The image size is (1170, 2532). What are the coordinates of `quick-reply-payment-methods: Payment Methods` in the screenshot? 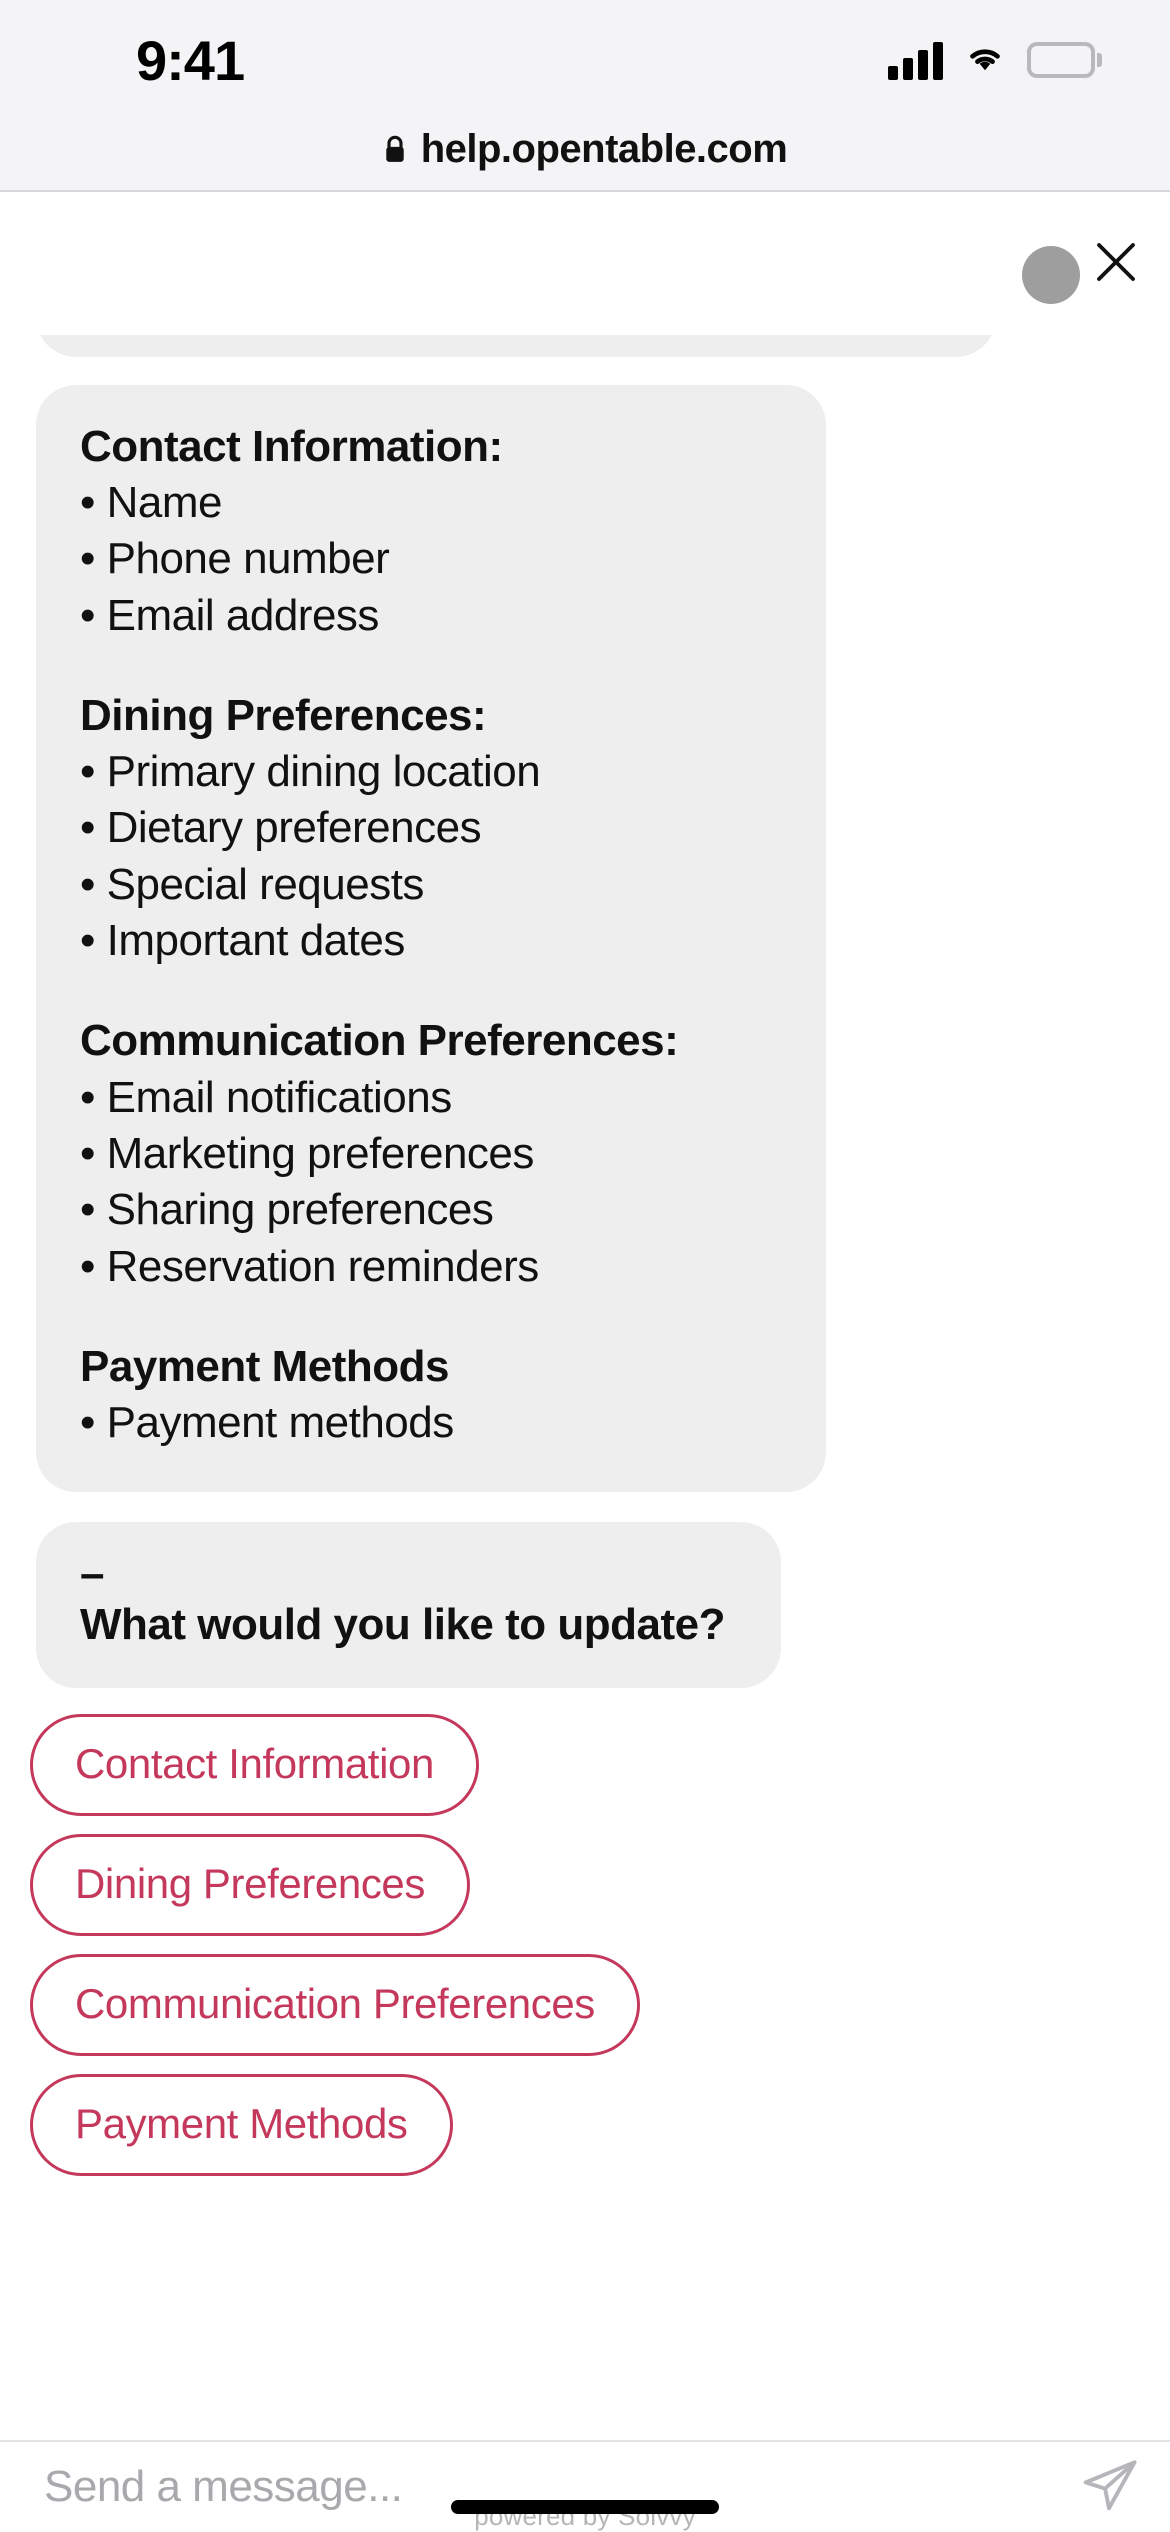 It's located at (241, 2124).